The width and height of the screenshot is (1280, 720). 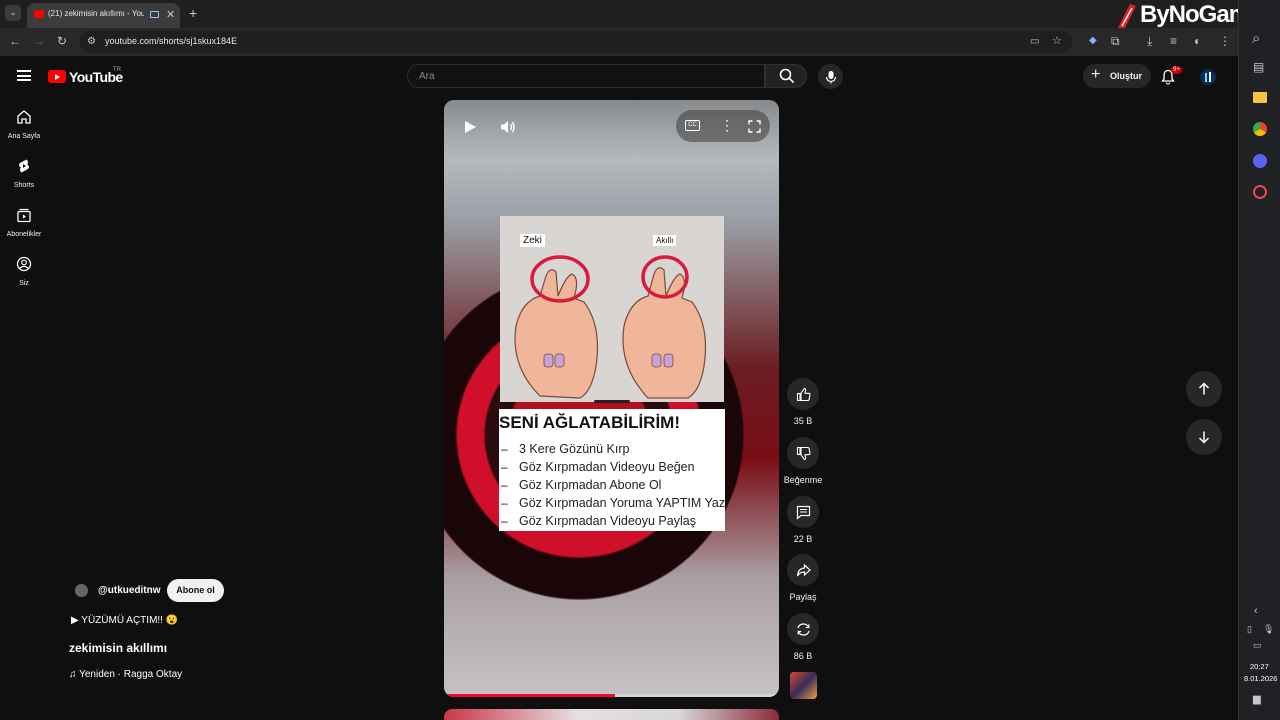 What do you see at coordinates (1268, 629) in the screenshot?
I see `tray-mic-icon: 🎙` at bounding box center [1268, 629].